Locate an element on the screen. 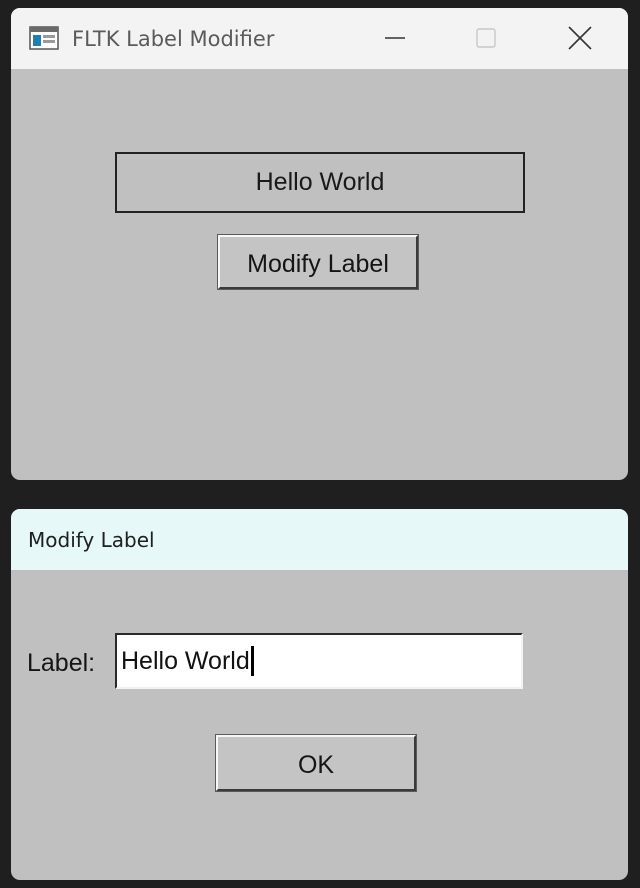 The image size is (640, 888). close-icon is located at coordinates (580, 38).